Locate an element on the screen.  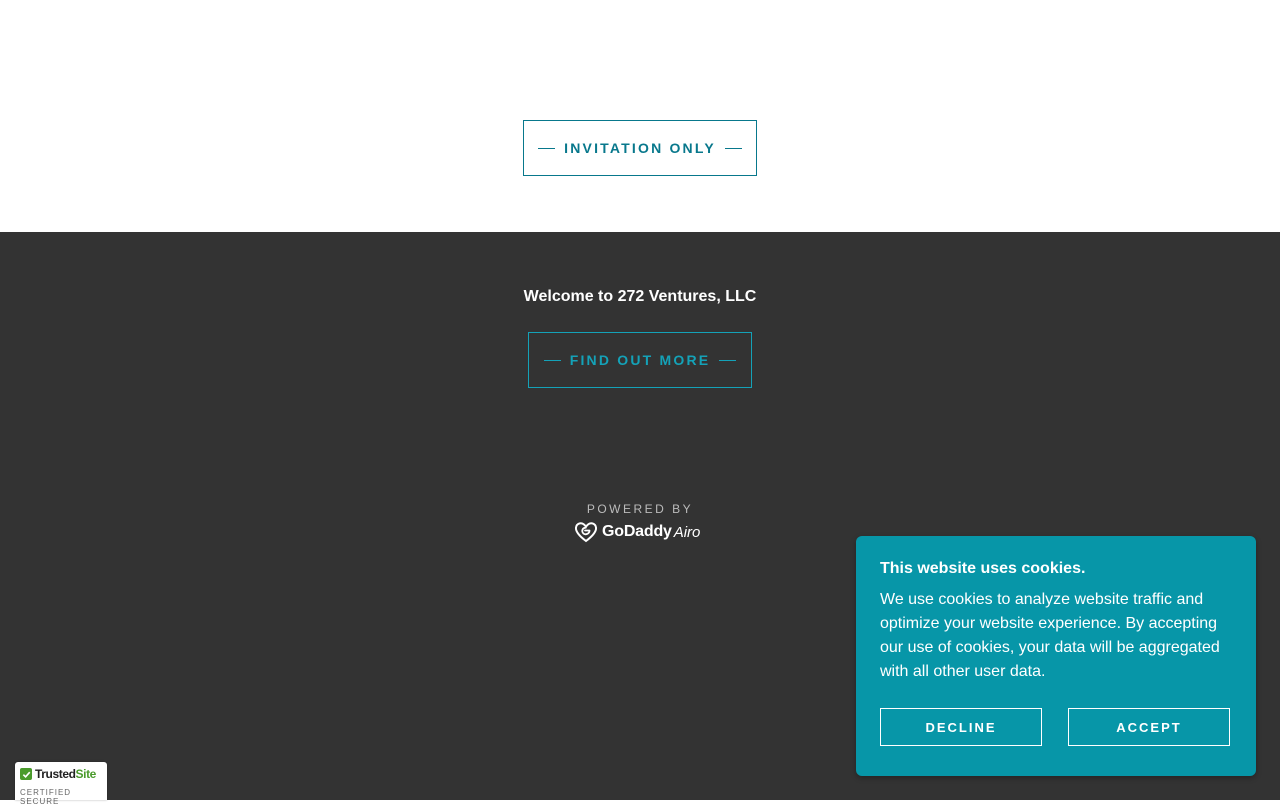
godaddy-logo-link: GoDaddy Airo is located at coordinates (637, 532).